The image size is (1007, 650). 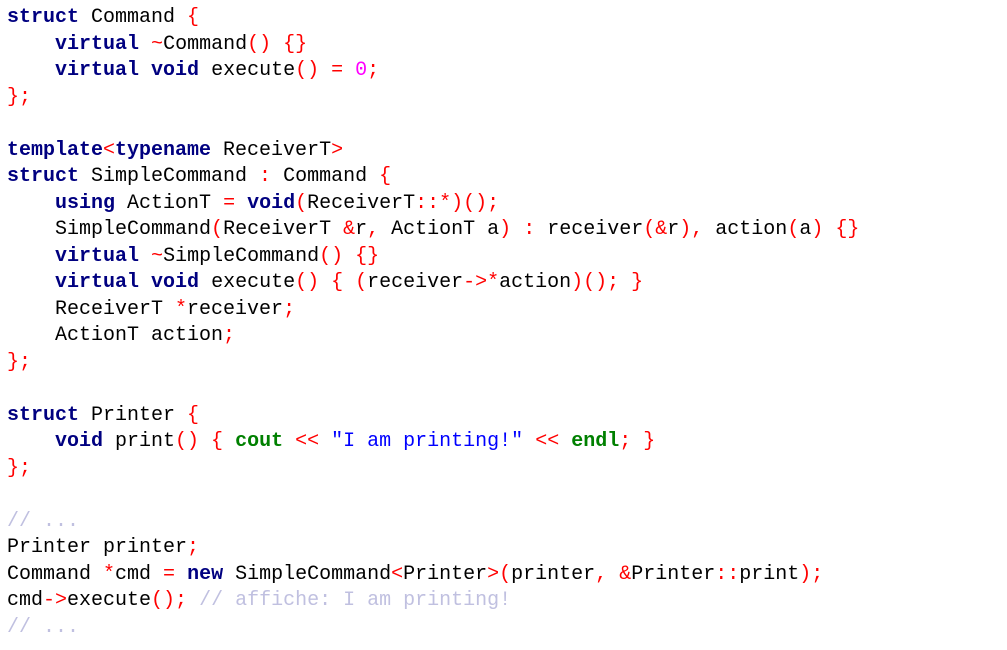 What do you see at coordinates (433, 548) in the screenshot?
I see `code-line: Printer printer;` at bounding box center [433, 548].